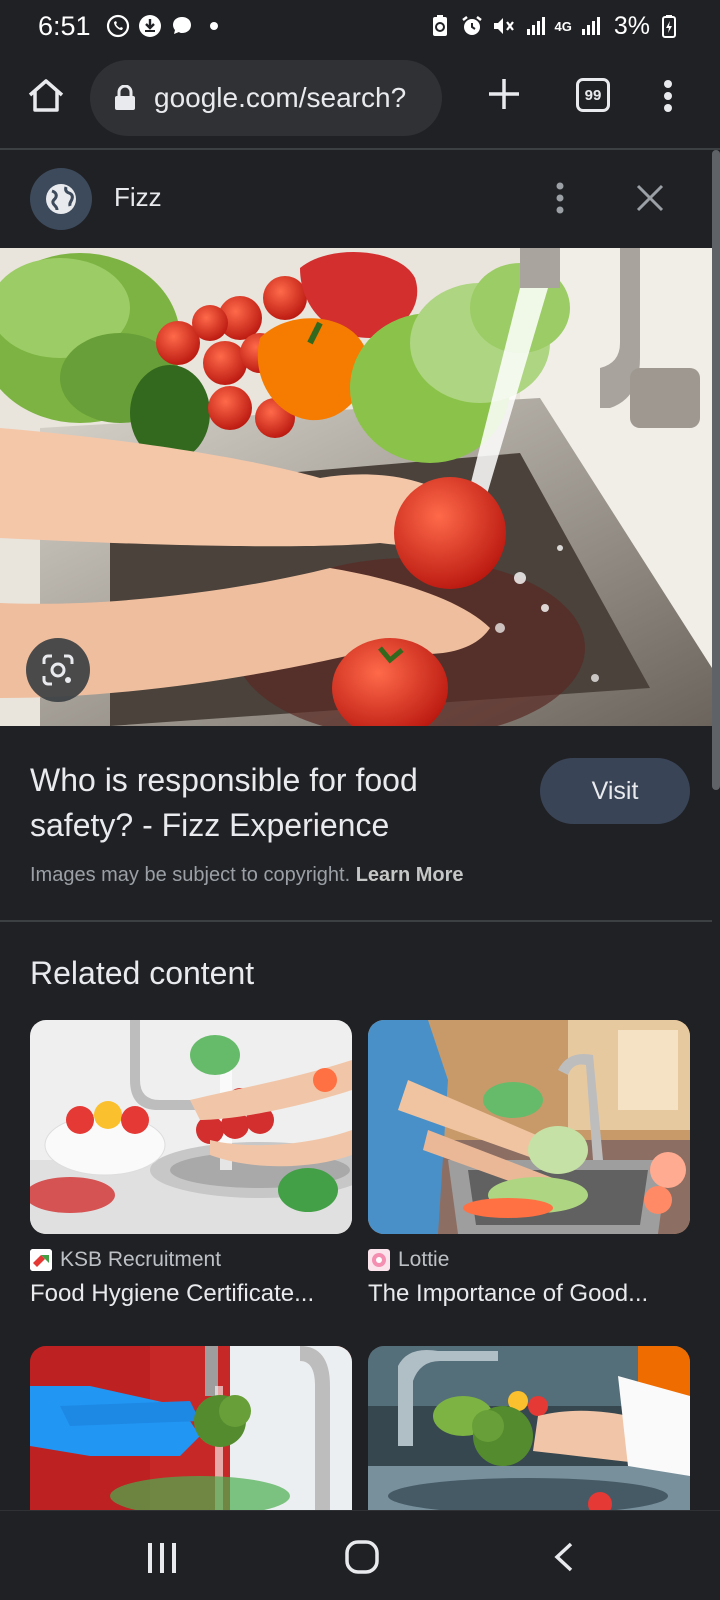 The width and height of the screenshot is (720, 1600). I want to click on recents-button, so click(162, 1558).